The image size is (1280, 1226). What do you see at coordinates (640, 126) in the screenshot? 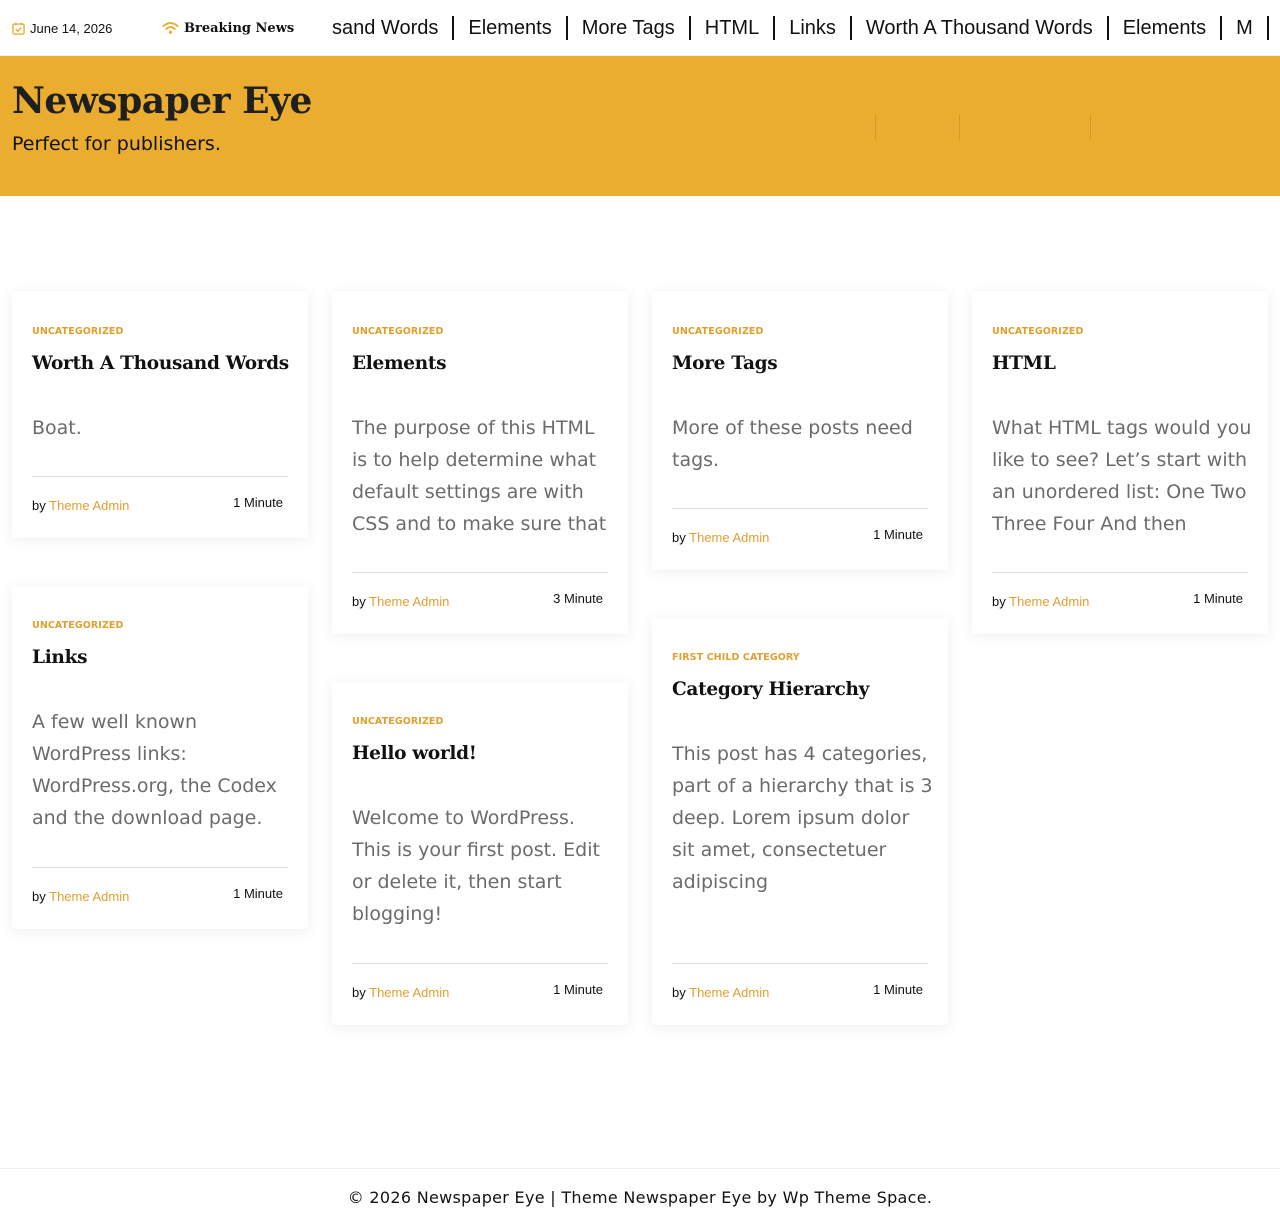
I see `site-header: Newspaper Eye Perfect for publishers.` at bounding box center [640, 126].